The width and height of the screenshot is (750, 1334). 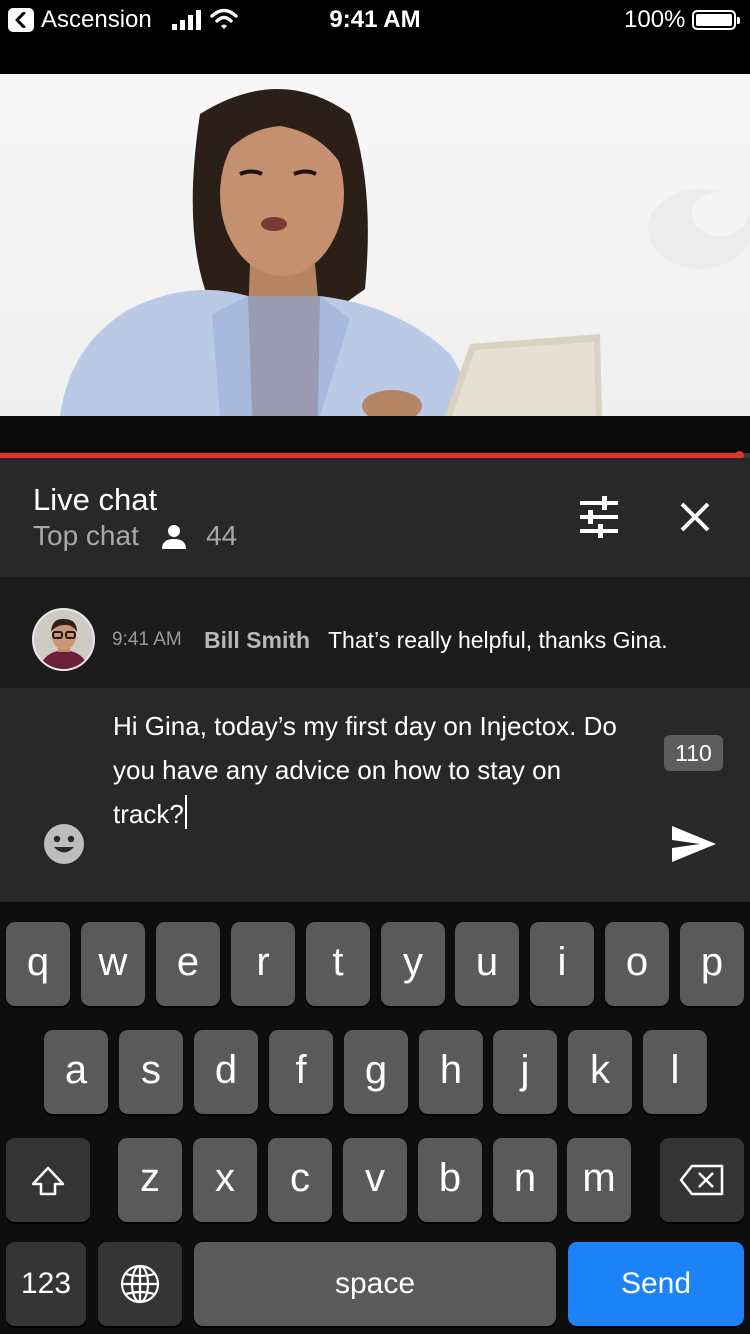 I want to click on emoji-icon, so click(x=64, y=844).